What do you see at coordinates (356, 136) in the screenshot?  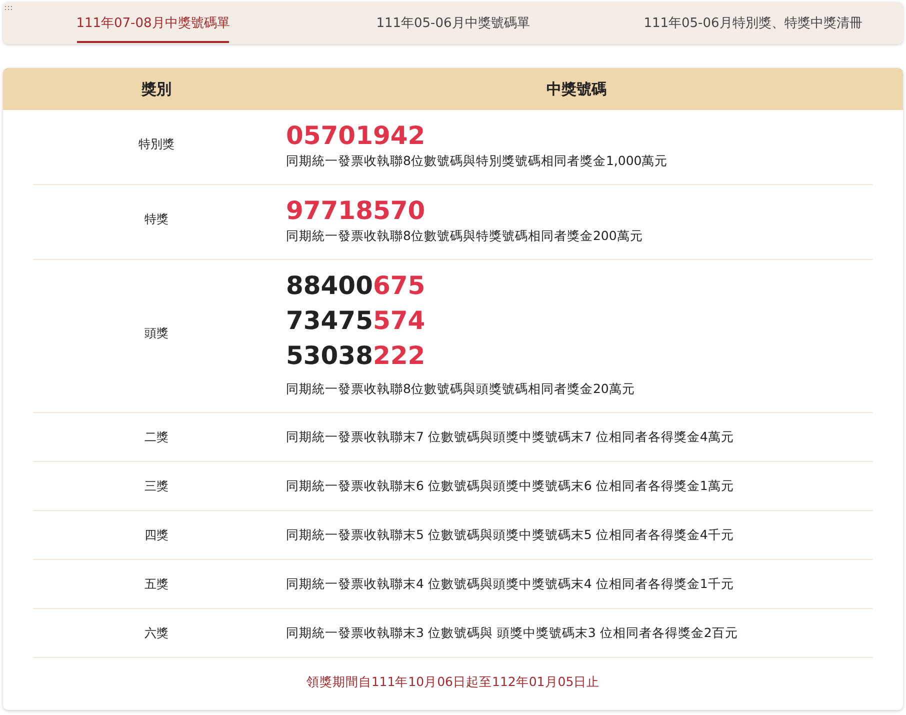 I see `winning-number: 05701942` at bounding box center [356, 136].